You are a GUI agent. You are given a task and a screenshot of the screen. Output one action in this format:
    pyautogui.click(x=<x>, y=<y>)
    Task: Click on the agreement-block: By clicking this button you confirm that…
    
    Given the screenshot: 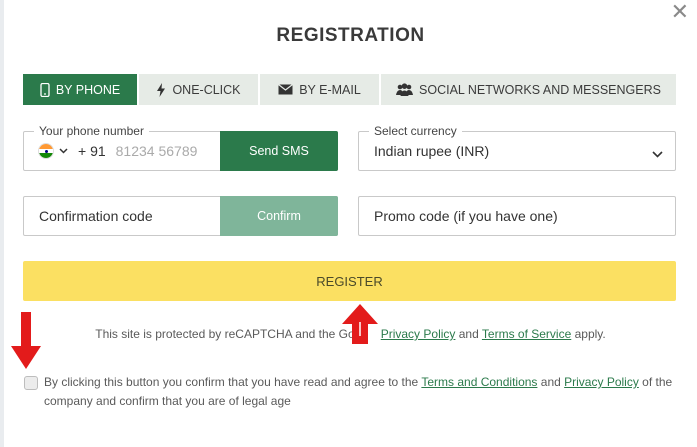 What is the action you would take?
    pyautogui.click(x=354, y=392)
    